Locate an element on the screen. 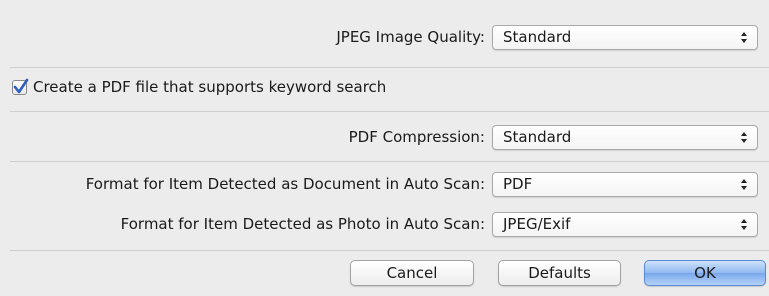 This screenshot has width=769, height=296. jpeg-quality-label: JPEG Image Quality: is located at coordinates (410, 37).